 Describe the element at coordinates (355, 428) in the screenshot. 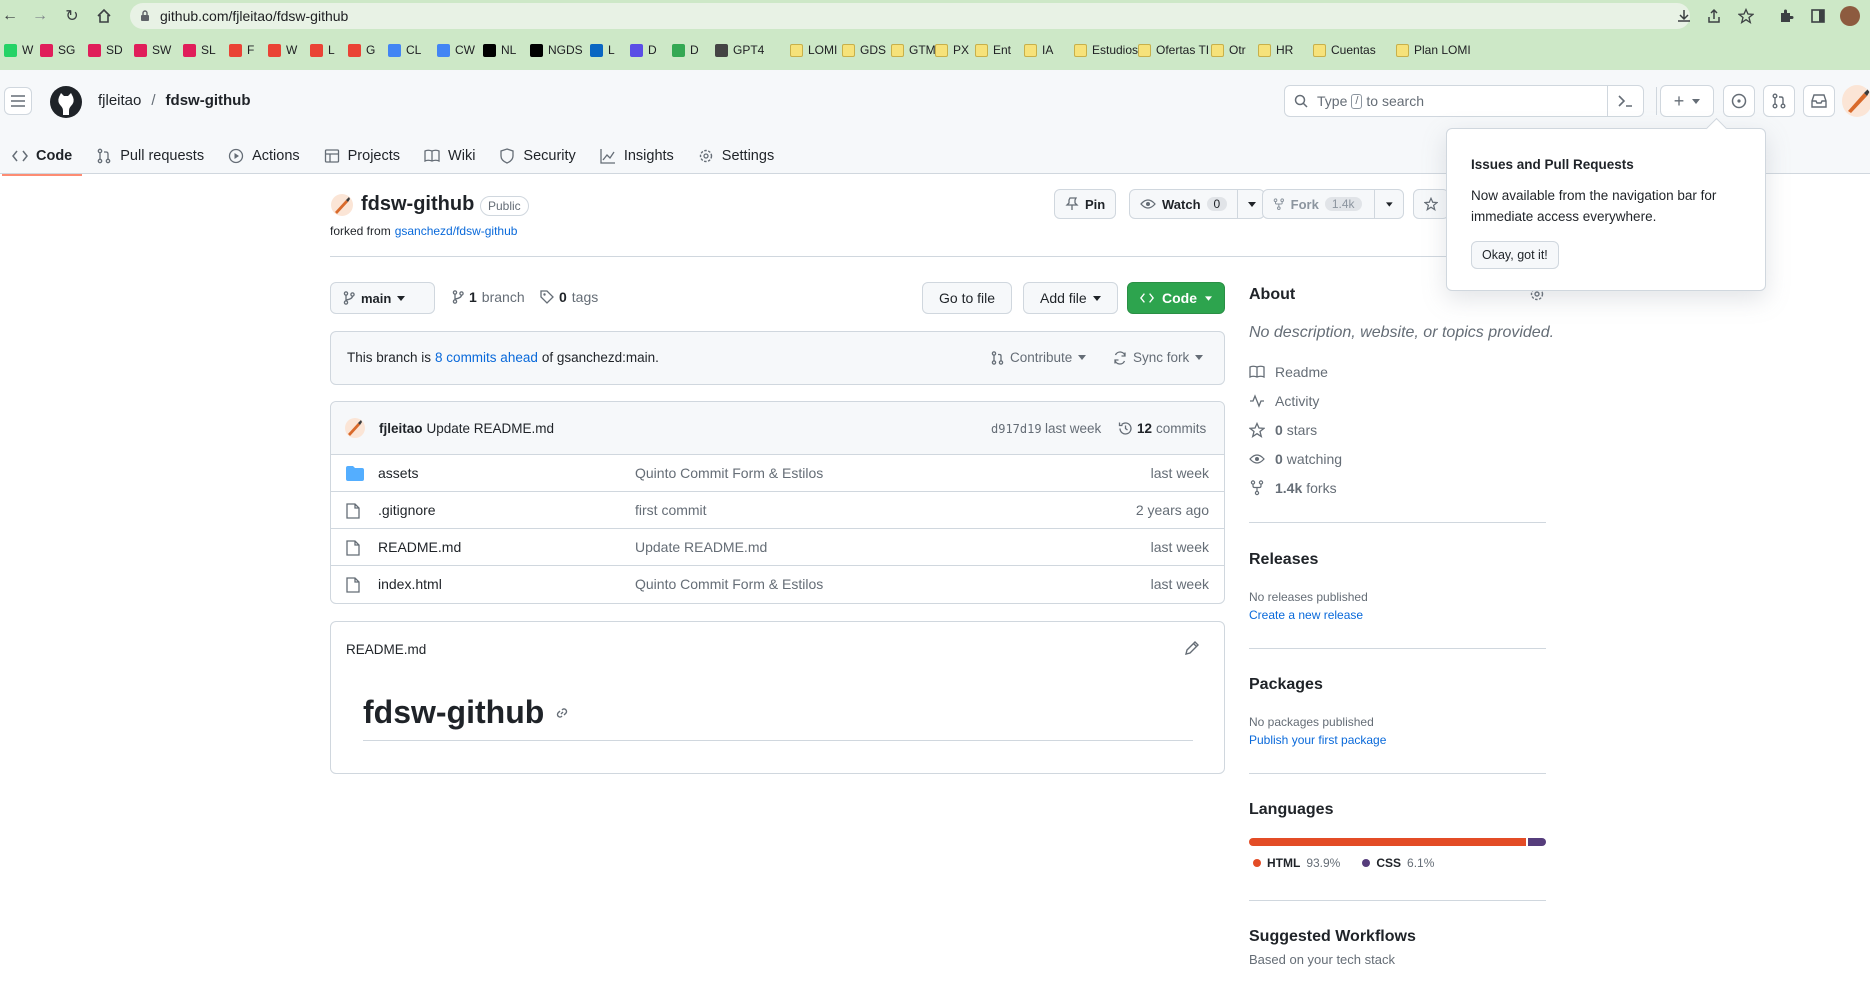

I see `commit-author-avatar` at that location.